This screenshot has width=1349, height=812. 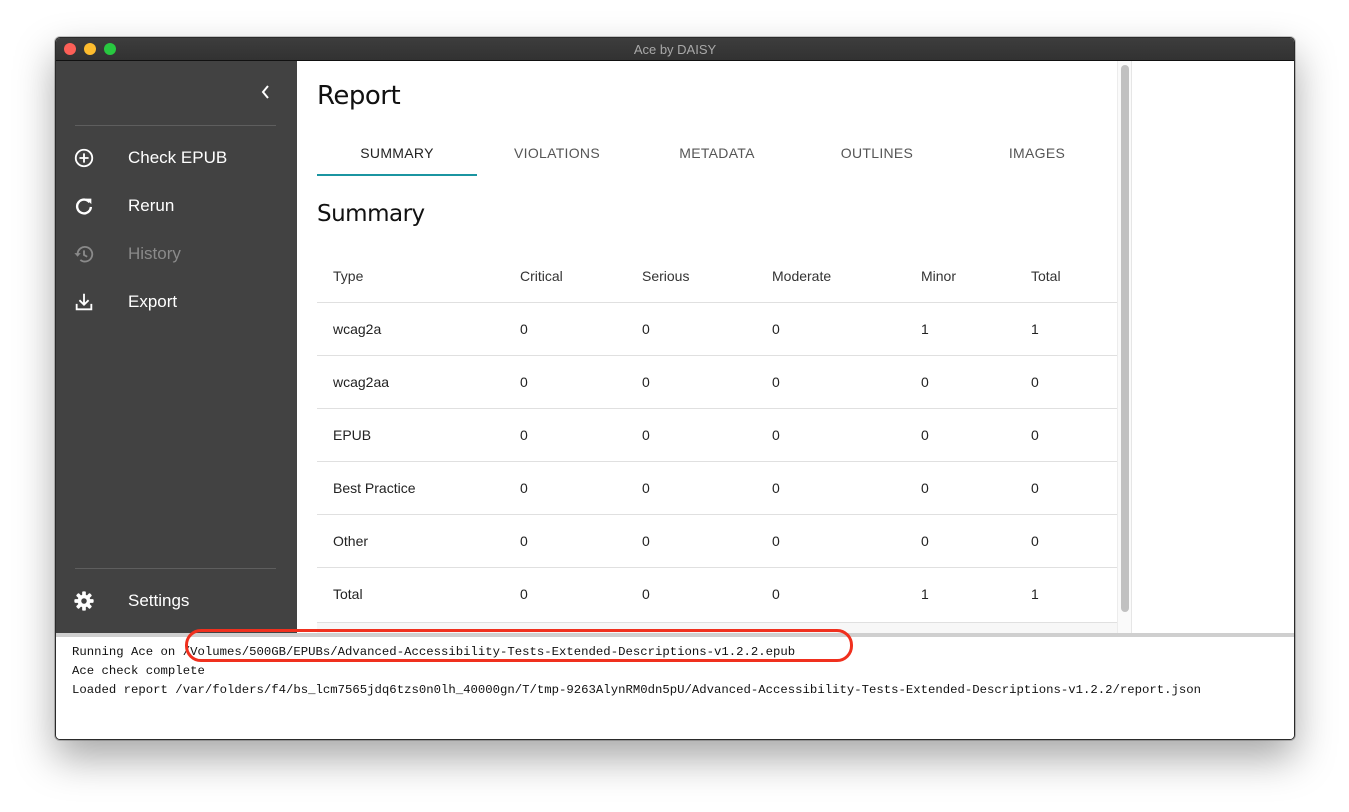 I want to click on table-row: wcag2aa 0 0 0 0 0, so click(x=717, y=382).